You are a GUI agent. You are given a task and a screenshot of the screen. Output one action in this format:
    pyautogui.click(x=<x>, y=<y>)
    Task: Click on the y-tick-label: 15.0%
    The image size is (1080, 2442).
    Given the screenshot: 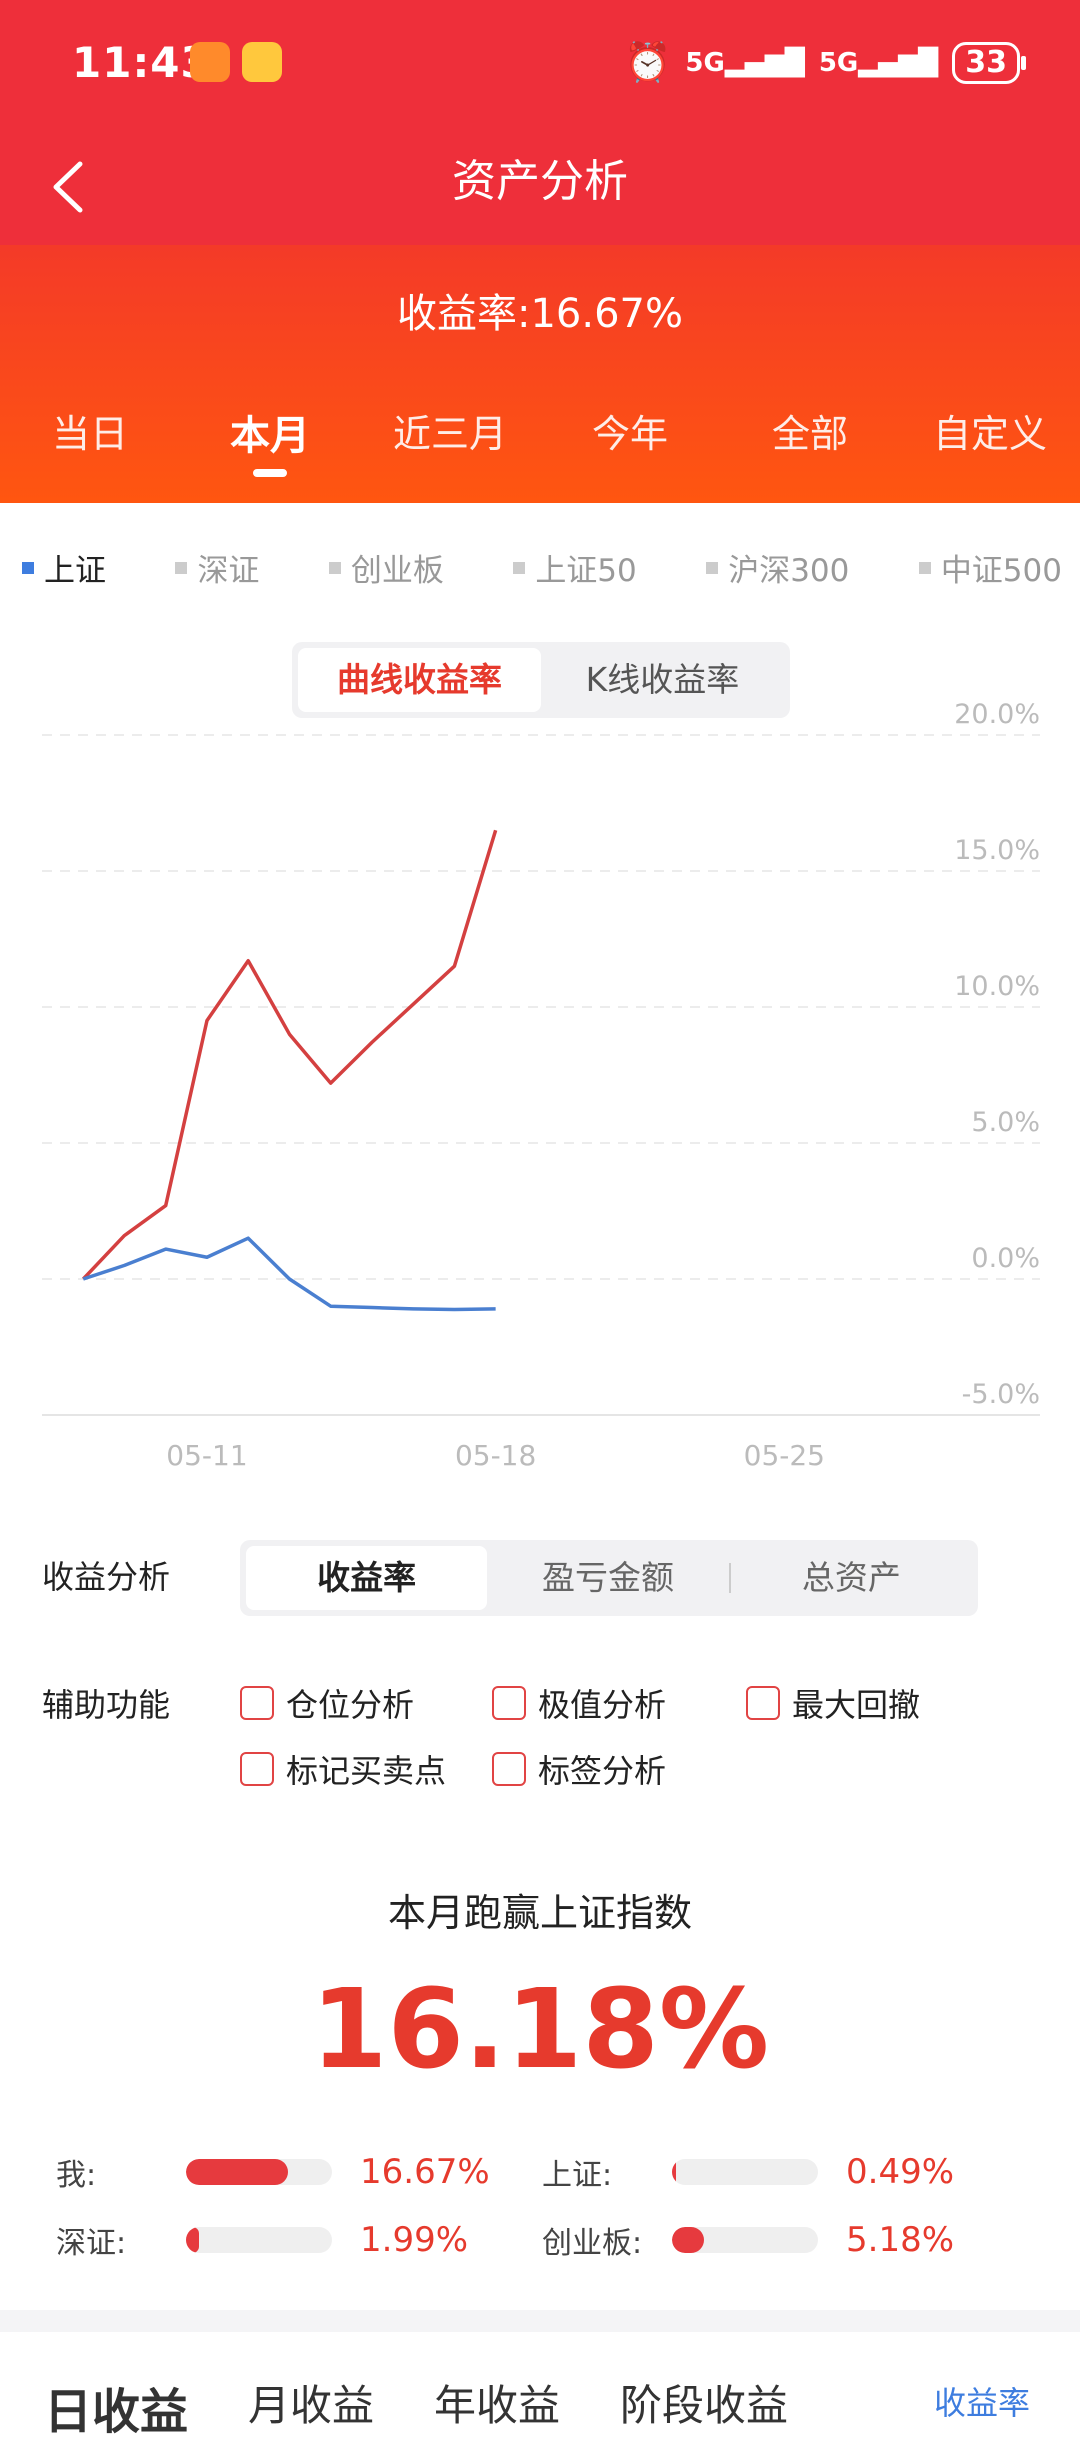 What is the action you would take?
    pyautogui.click(x=997, y=850)
    